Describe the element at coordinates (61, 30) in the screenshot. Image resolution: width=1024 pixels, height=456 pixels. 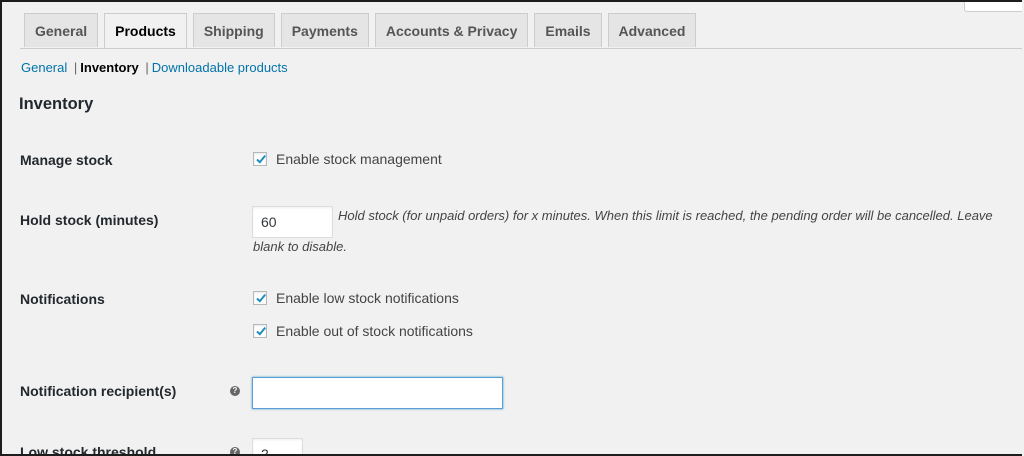
I see `tab-general: General` at that location.